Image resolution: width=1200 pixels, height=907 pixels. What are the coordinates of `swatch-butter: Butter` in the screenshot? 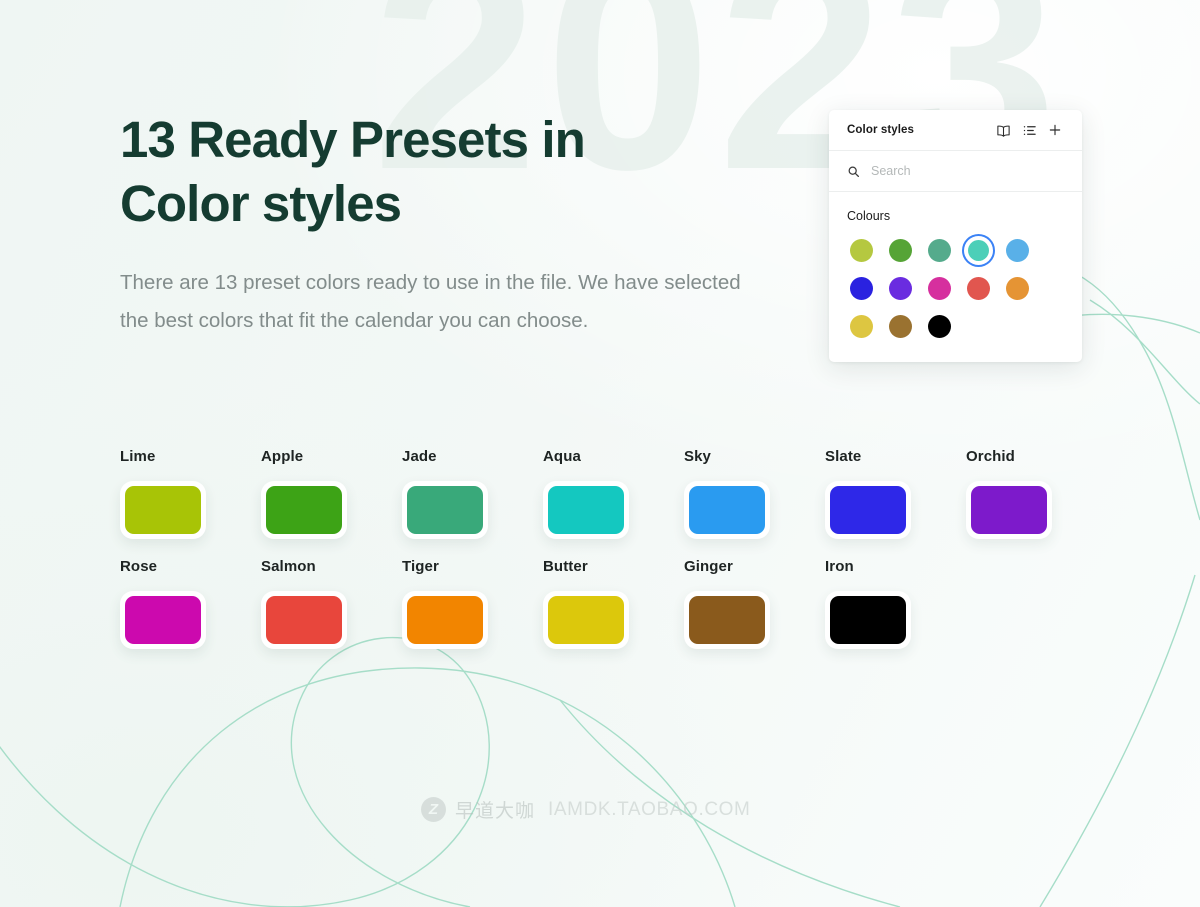 It's located at (613, 603).